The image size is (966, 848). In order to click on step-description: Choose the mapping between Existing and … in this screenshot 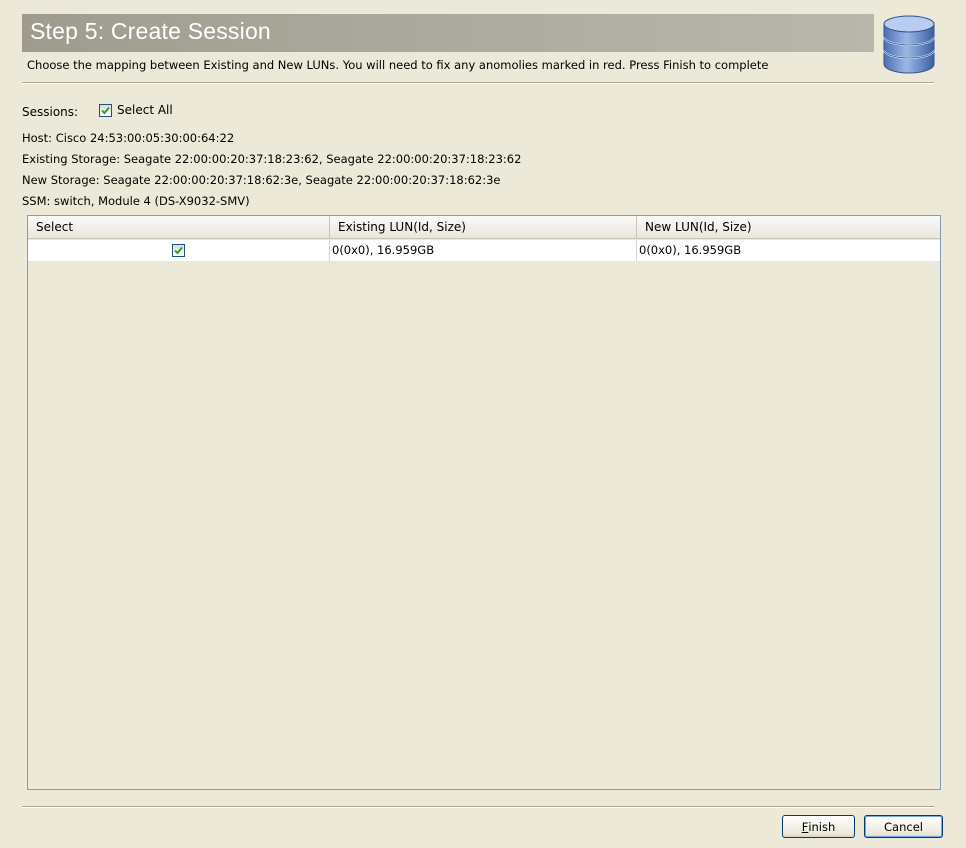, I will do `click(398, 65)`.